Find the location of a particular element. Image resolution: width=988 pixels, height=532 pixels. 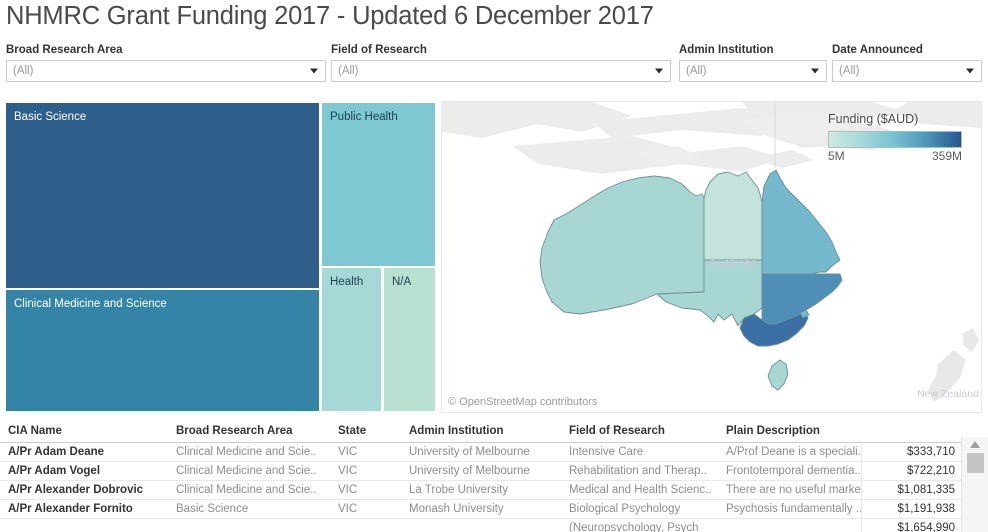

osm-attribution: © OpenStreetMap contributors is located at coordinates (523, 402).